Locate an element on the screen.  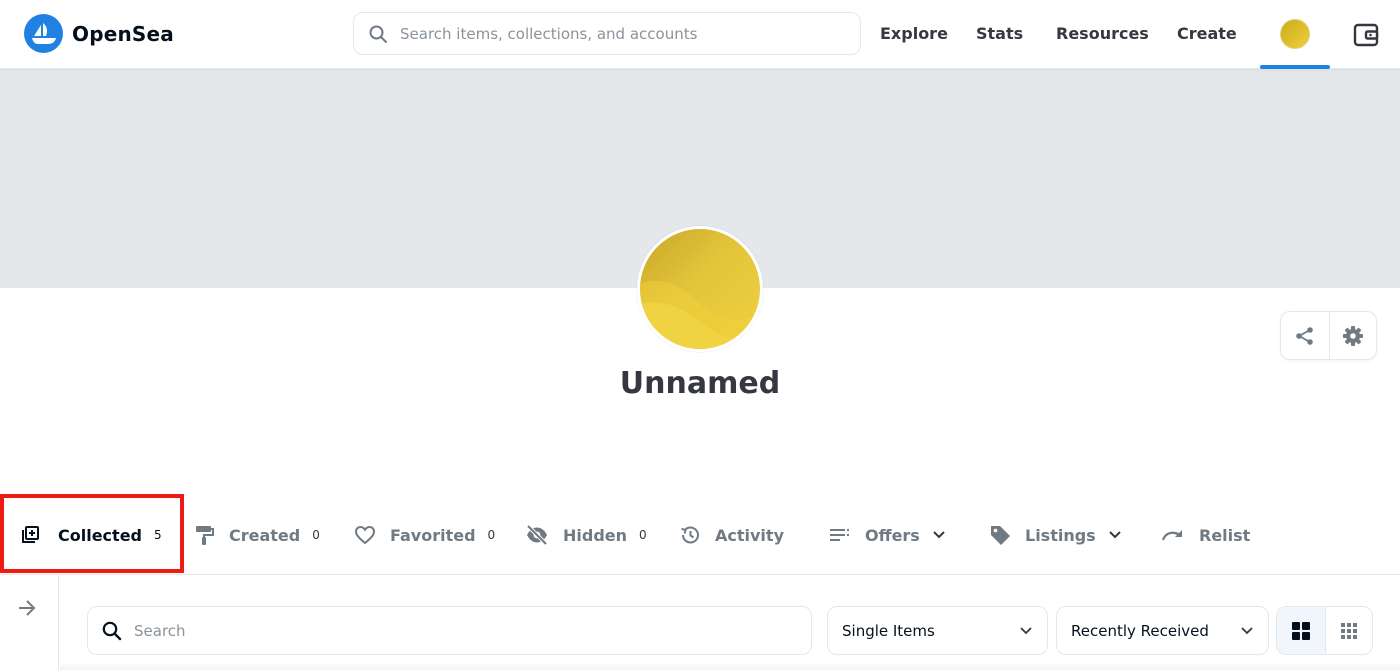
tab-favorited-count: 0 is located at coordinates (491, 535).